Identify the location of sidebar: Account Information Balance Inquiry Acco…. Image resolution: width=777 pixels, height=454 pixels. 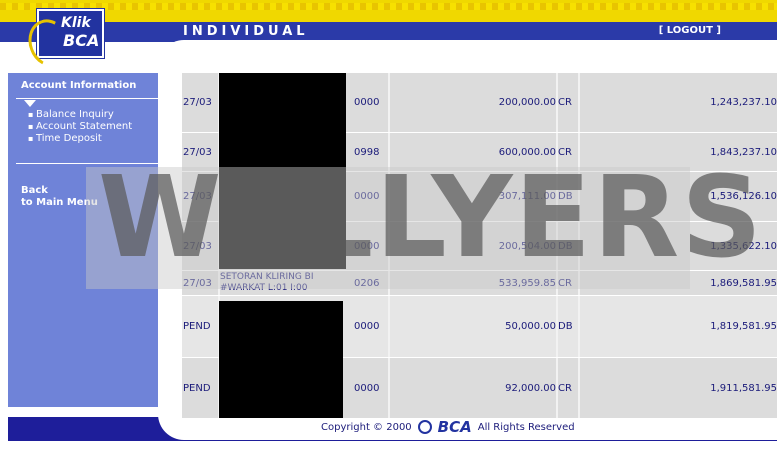
(83, 240).